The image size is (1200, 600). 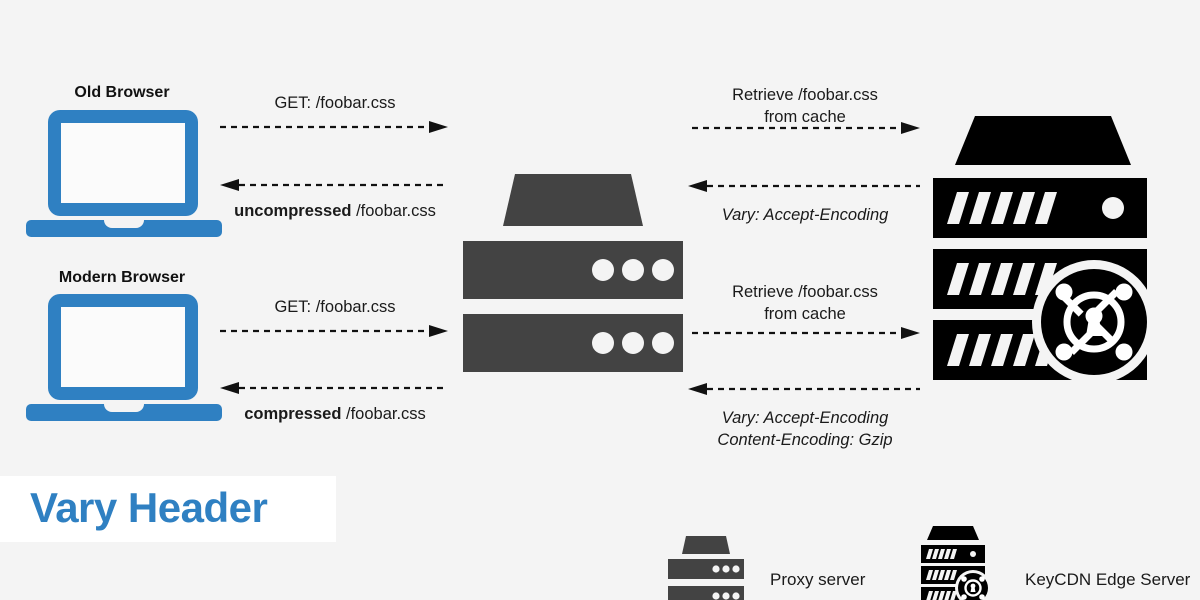 I want to click on proxy-to-edge-bottom-label-line2: from cache, so click(x=805, y=314).